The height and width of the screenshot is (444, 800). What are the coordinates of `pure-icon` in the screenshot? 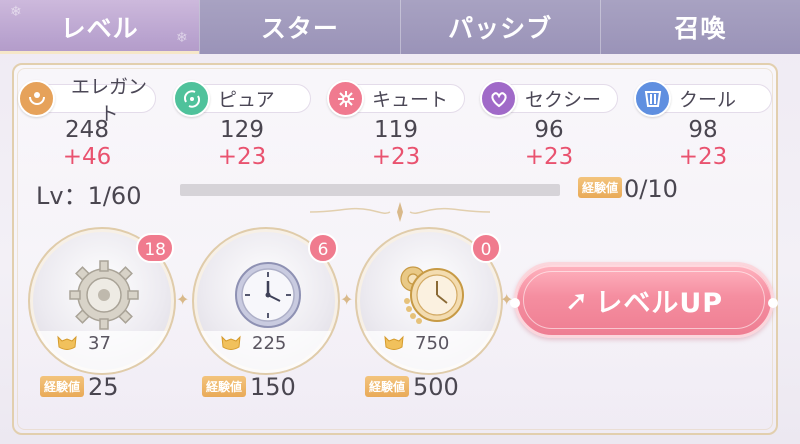 It's located at (191, 98).